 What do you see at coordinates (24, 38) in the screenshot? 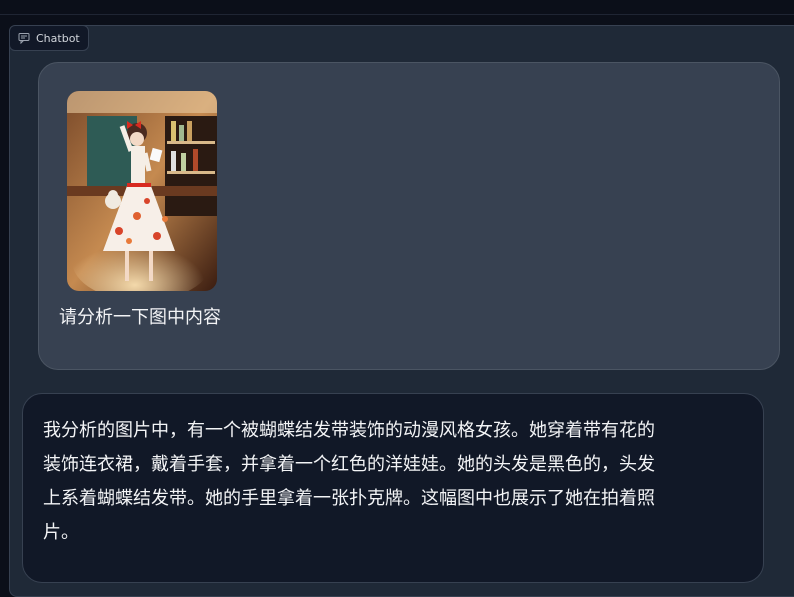
I see `chat-icon` at bounding box center [24, 38].